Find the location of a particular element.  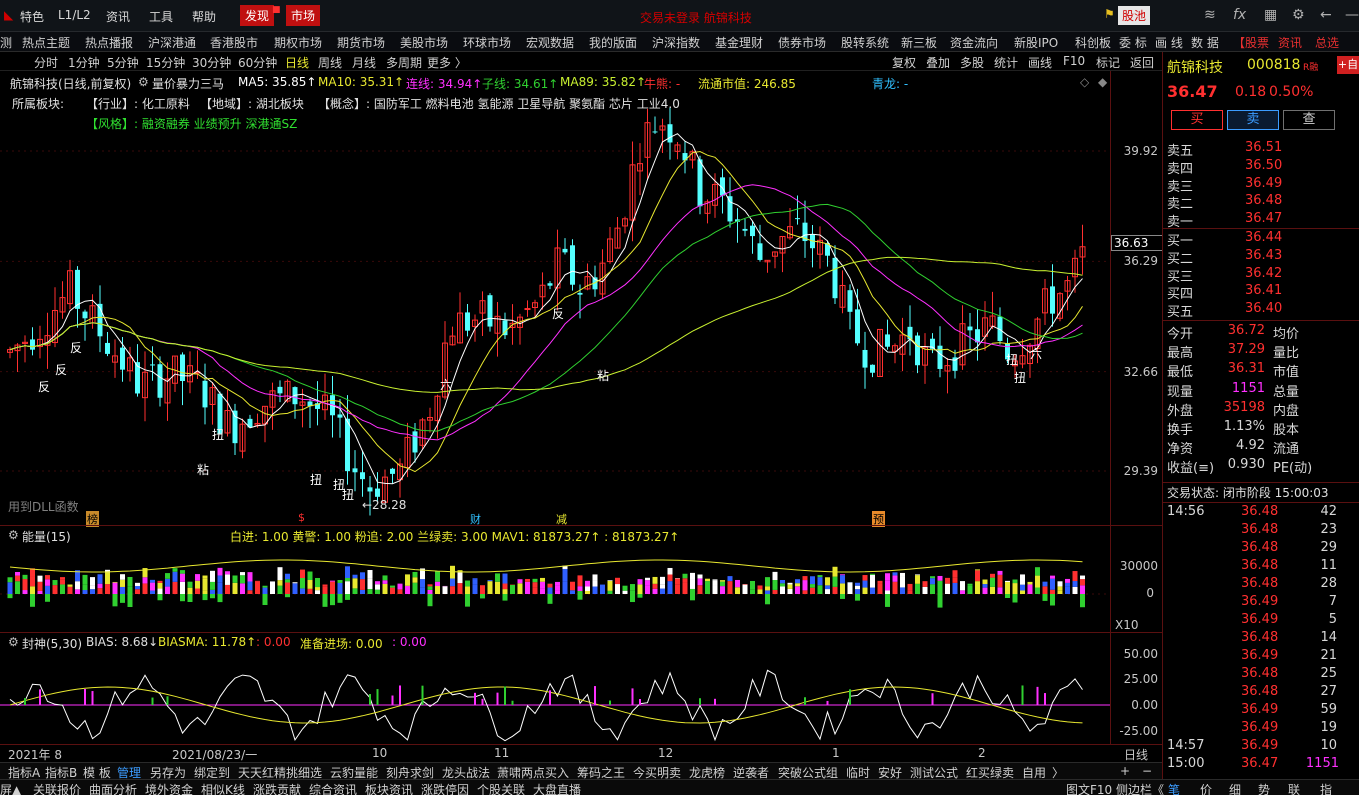

period-daily: 日线 is located at coordinates (297, 62).